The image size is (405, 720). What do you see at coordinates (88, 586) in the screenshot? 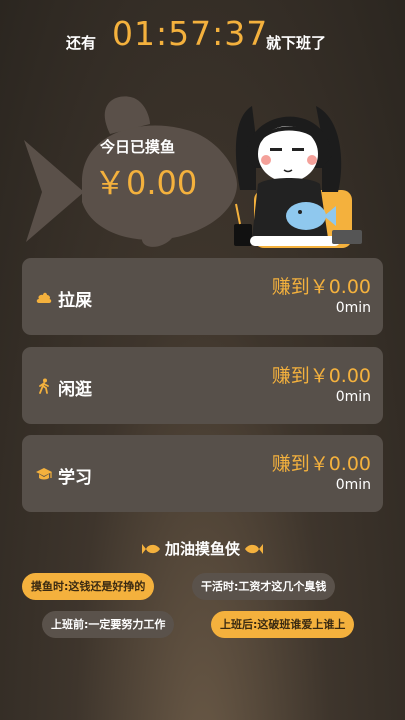
I see `motto-tag: 摸鱼时:这钱还是好挣的` at bounding box center [88, 586].